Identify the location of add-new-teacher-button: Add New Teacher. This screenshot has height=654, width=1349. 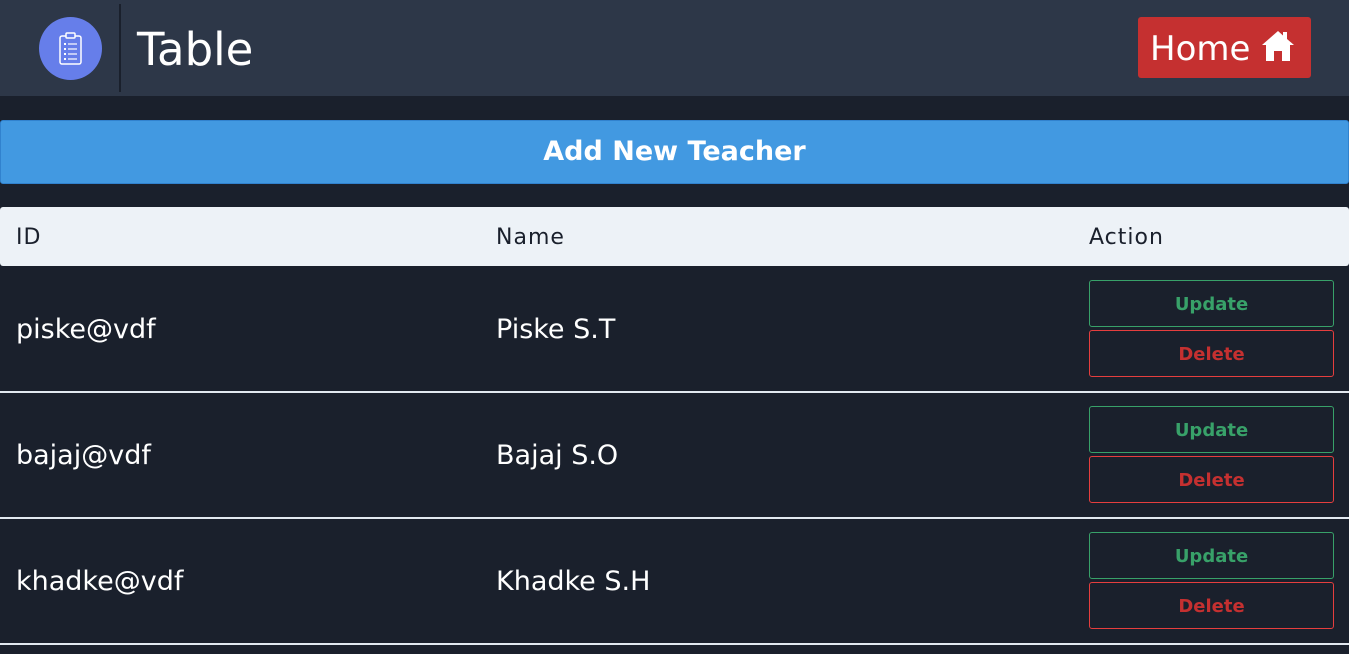
(674, 152).